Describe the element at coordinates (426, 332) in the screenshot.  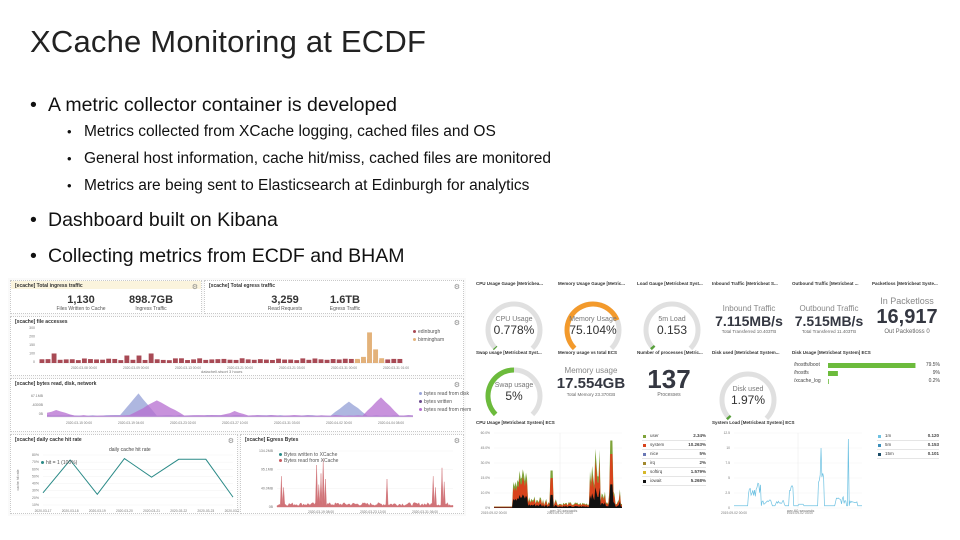
I see `legend-edinburgh: edinburgh` at that location.